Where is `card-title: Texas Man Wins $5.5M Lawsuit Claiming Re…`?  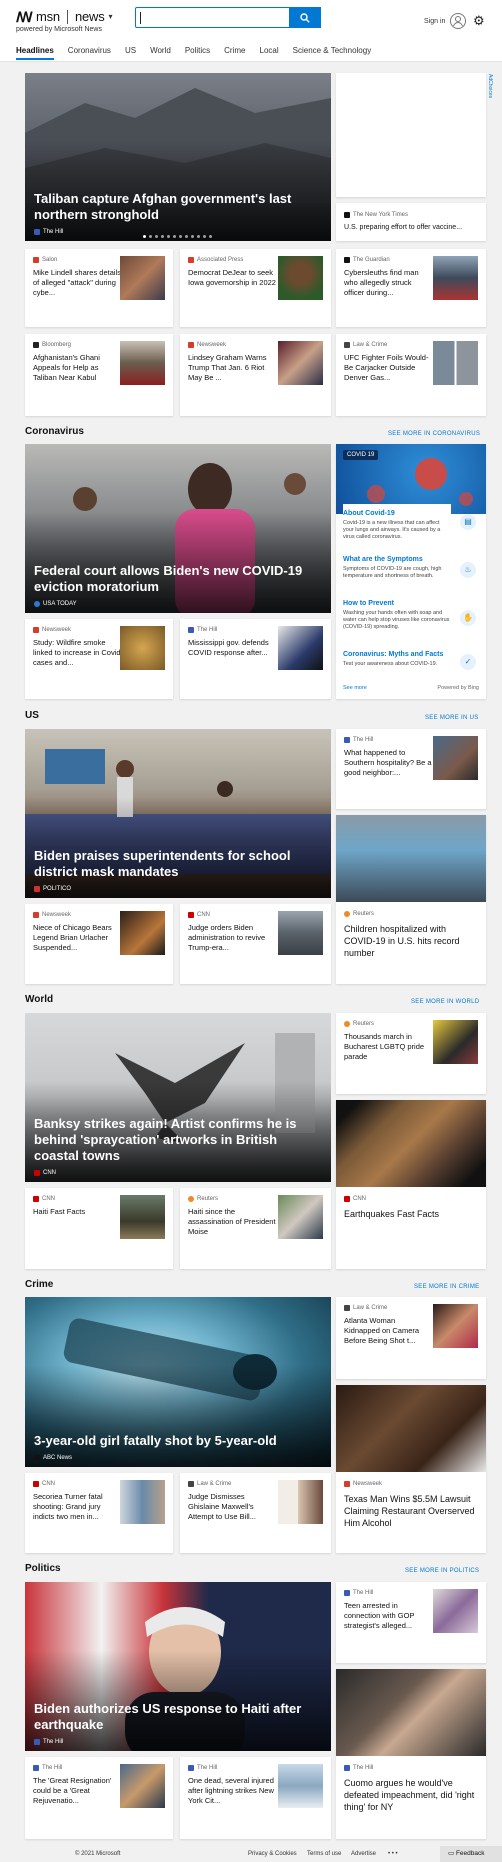 card-title: Texas Man Wins $5.5M Lawsuit Claiming Re… is located at coordinates (411, 1511).